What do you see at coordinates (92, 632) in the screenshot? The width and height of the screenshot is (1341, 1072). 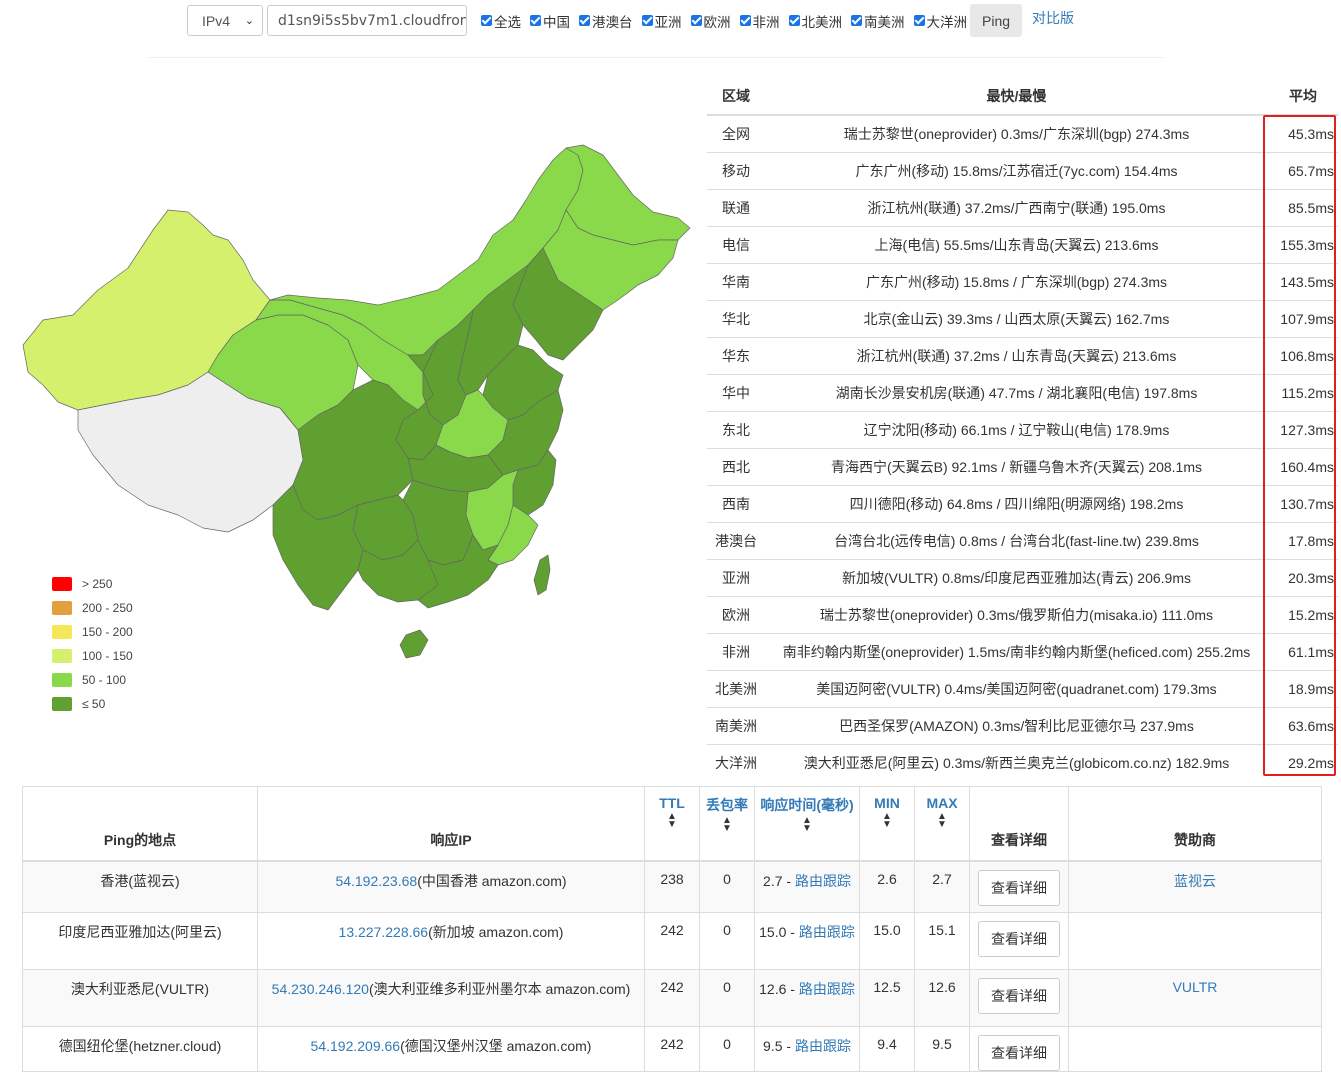 I see `legend-item: 150 - 200` at bounding box center [92, 632].